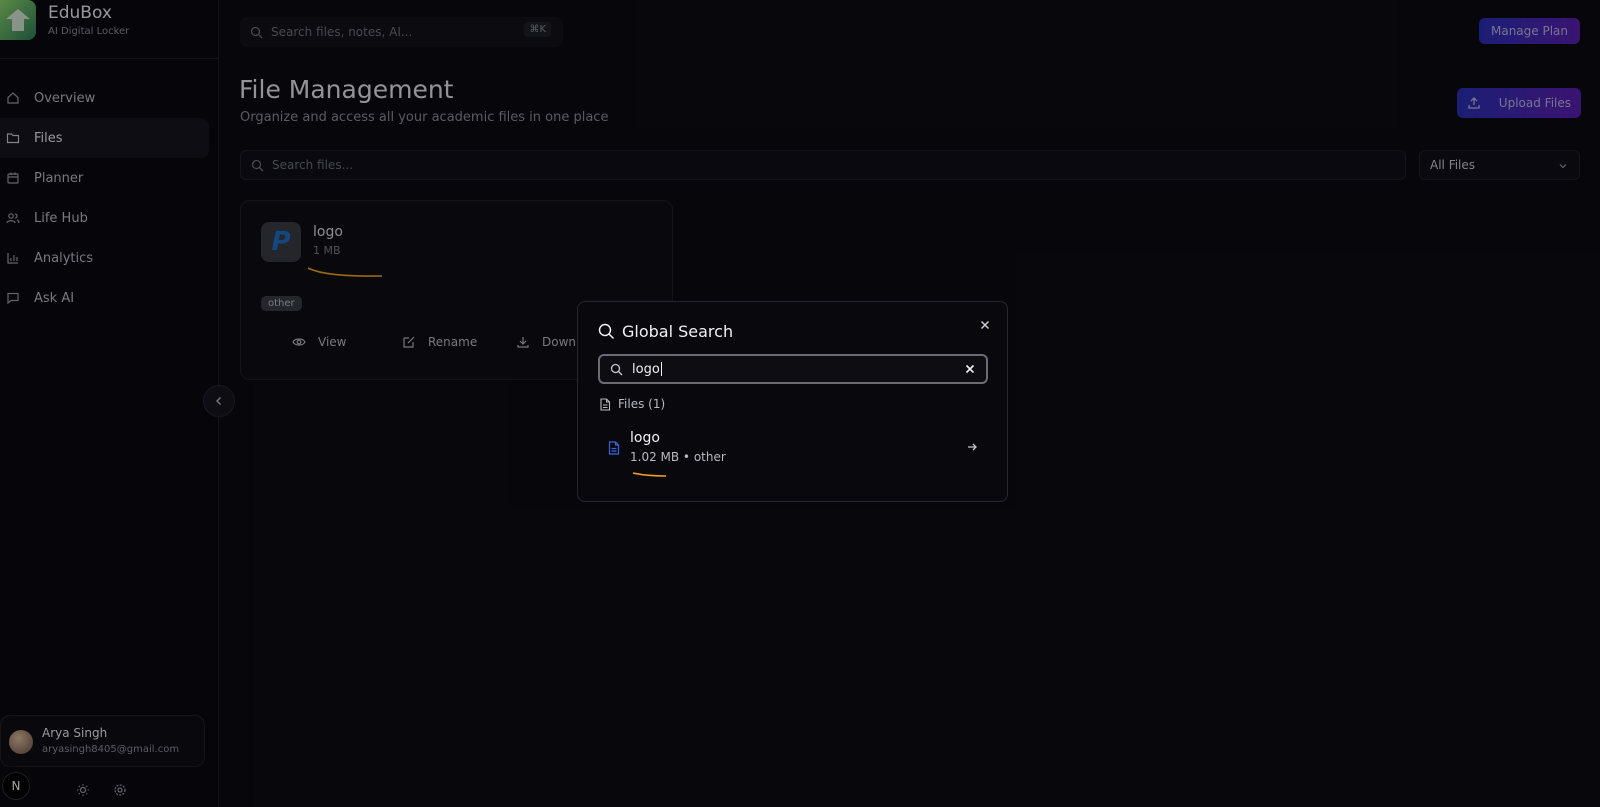 The width and height of the screenshot is (1600, 807). I want to click on search-query: logo, so click(646, 369).